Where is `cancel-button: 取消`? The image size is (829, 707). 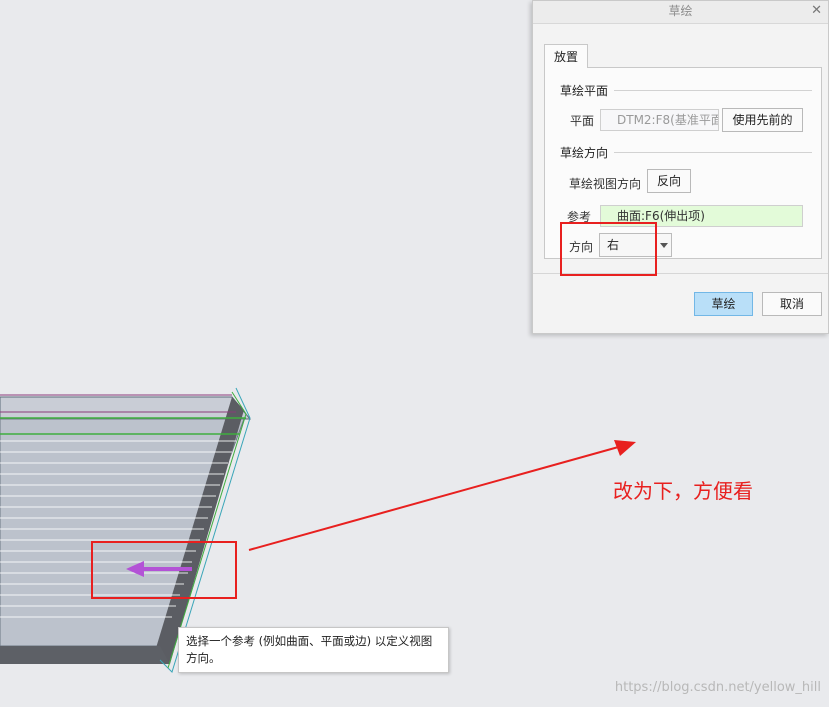 cancel-button: 取消 is located at coordinates (792, 304).